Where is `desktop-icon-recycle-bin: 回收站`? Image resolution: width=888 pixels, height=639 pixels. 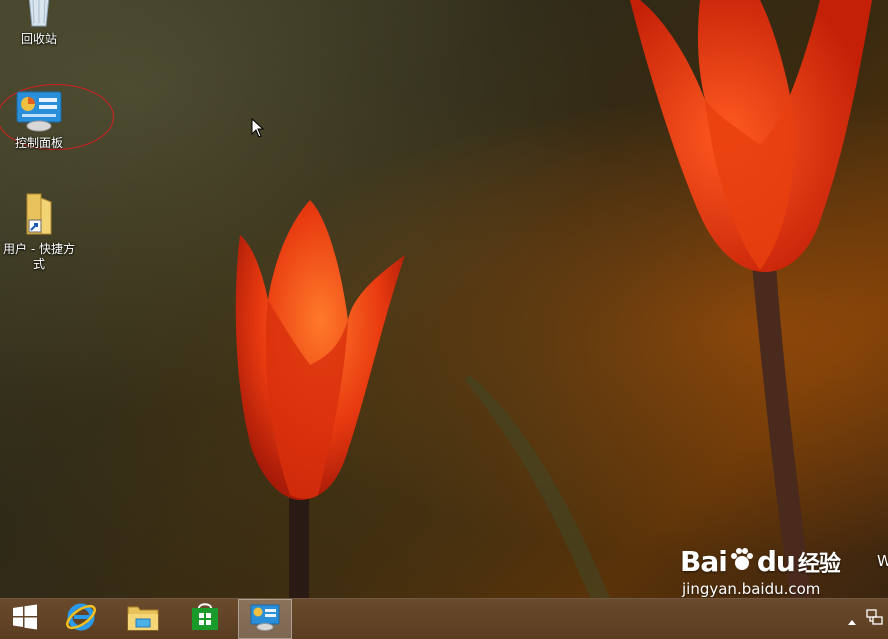 desktop-icon-recycle-bin: 回收站 is located at coordinates (39, 23).